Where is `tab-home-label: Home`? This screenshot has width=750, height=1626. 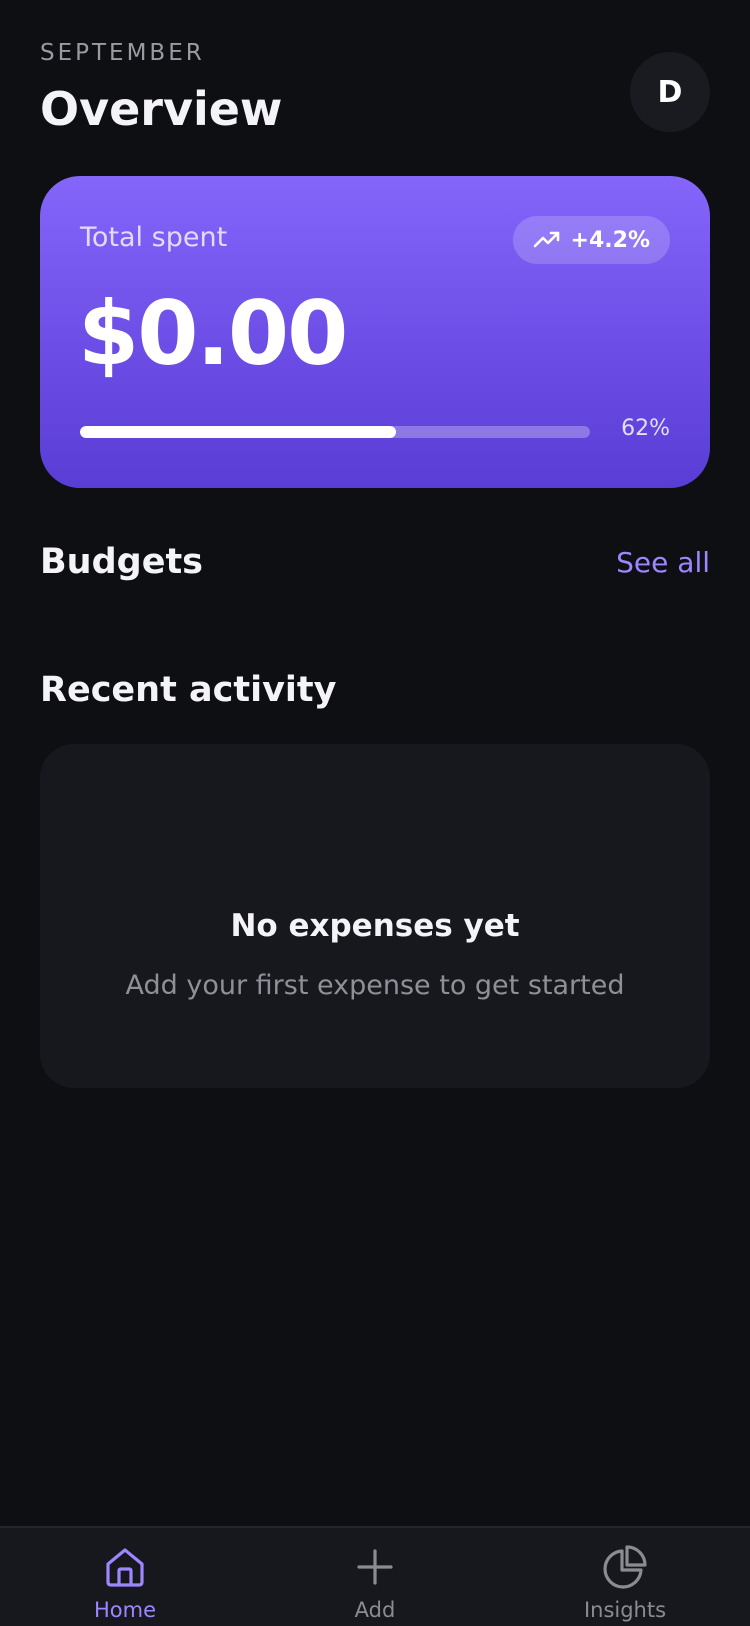
tab-home-label: Home is located at coordinates (124, 1610).